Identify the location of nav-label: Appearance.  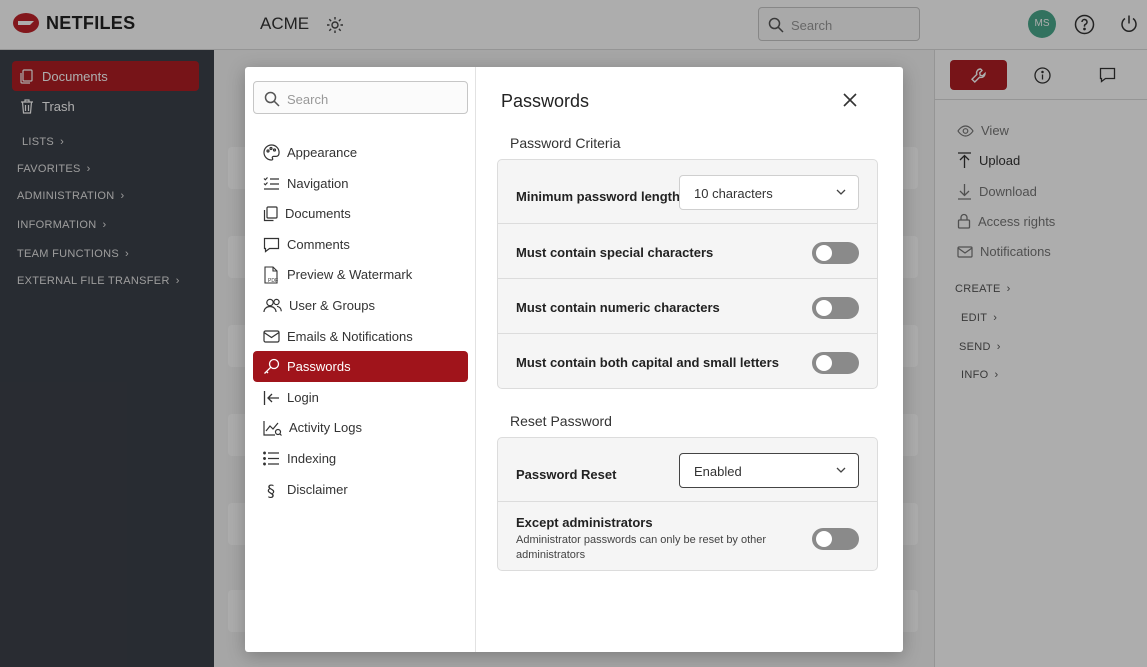
(322, 152).